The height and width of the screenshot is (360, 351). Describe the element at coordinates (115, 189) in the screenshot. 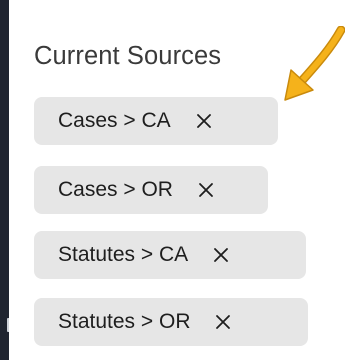

I see `source-chip-label: Cases > OR` at that location.